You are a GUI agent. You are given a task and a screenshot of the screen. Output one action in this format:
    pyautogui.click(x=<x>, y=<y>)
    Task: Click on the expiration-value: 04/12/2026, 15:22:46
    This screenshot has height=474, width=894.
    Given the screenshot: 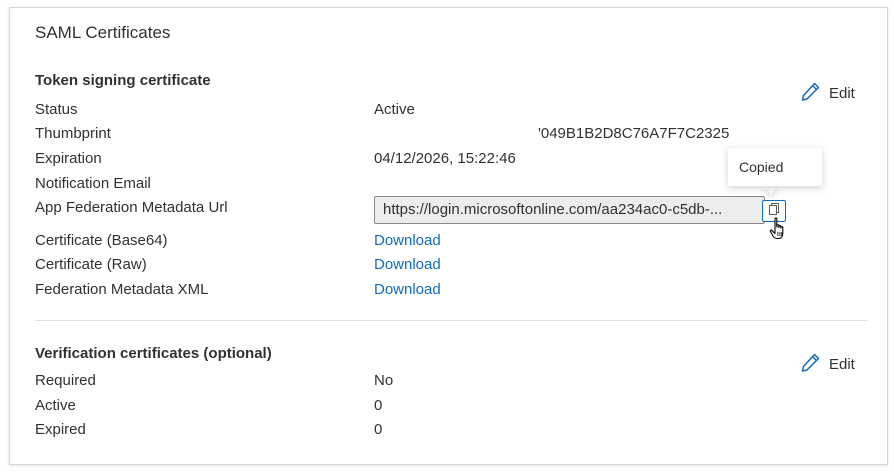 What is the action you would take?
    pyautogui.click(x=445, y=158)
    